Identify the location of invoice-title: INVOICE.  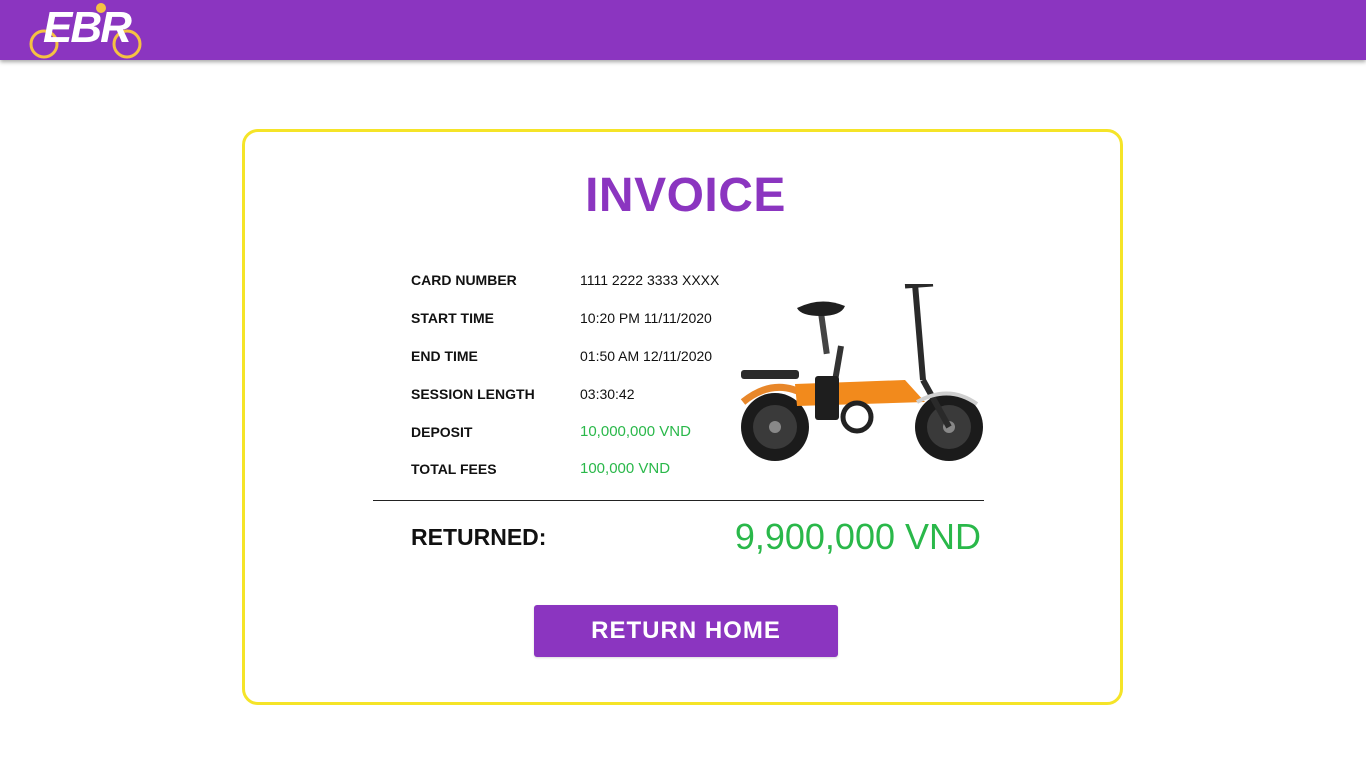
(685, 195).